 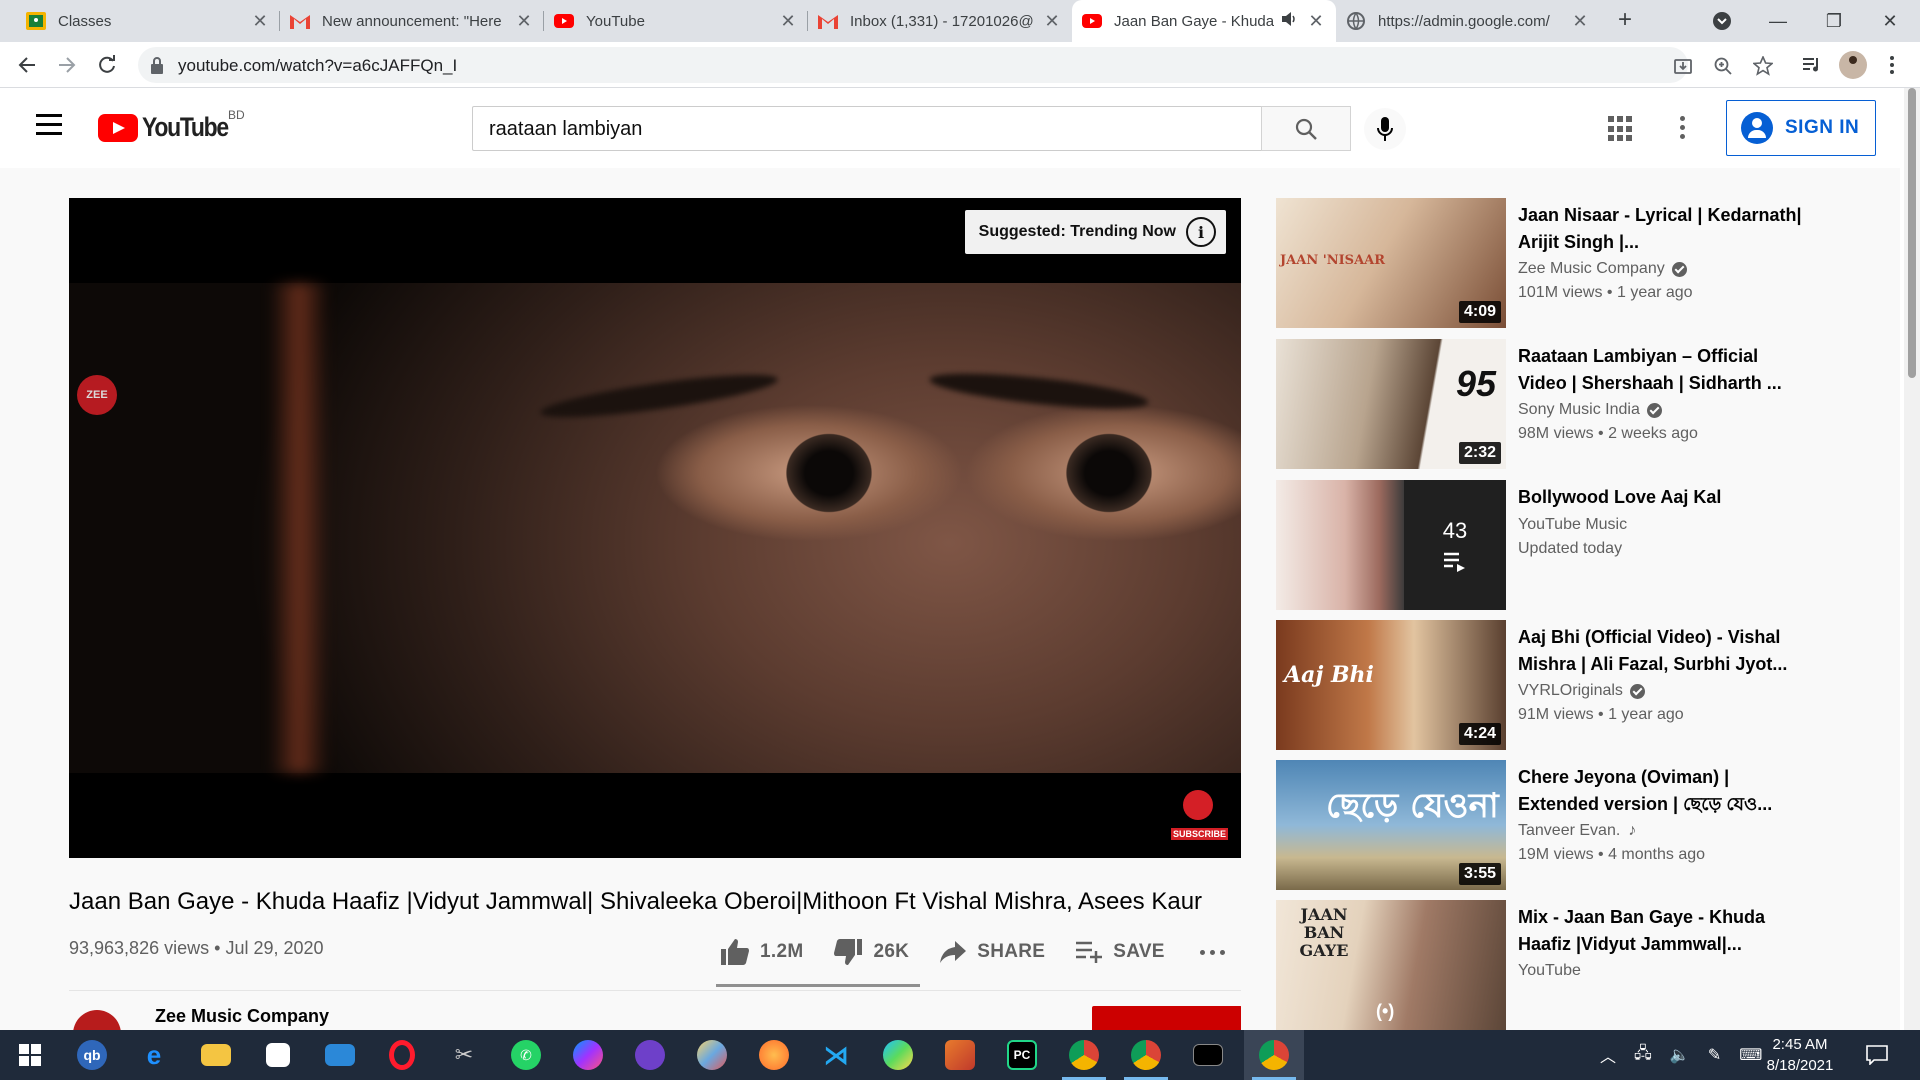 I want to click on bookmark-star-icon, so click(x=1763, y=66).